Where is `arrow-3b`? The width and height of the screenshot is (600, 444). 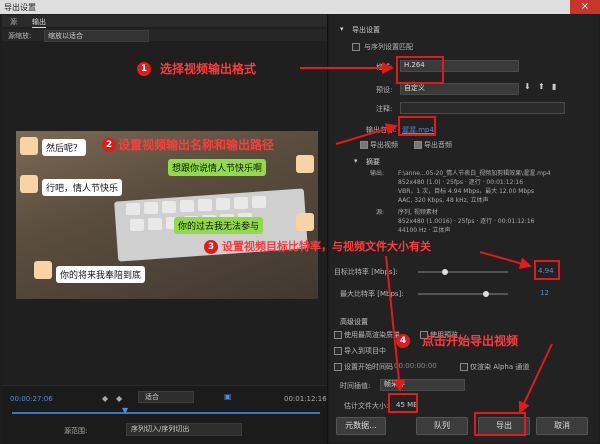
arrow-3b is located at coordinates (395, 323).